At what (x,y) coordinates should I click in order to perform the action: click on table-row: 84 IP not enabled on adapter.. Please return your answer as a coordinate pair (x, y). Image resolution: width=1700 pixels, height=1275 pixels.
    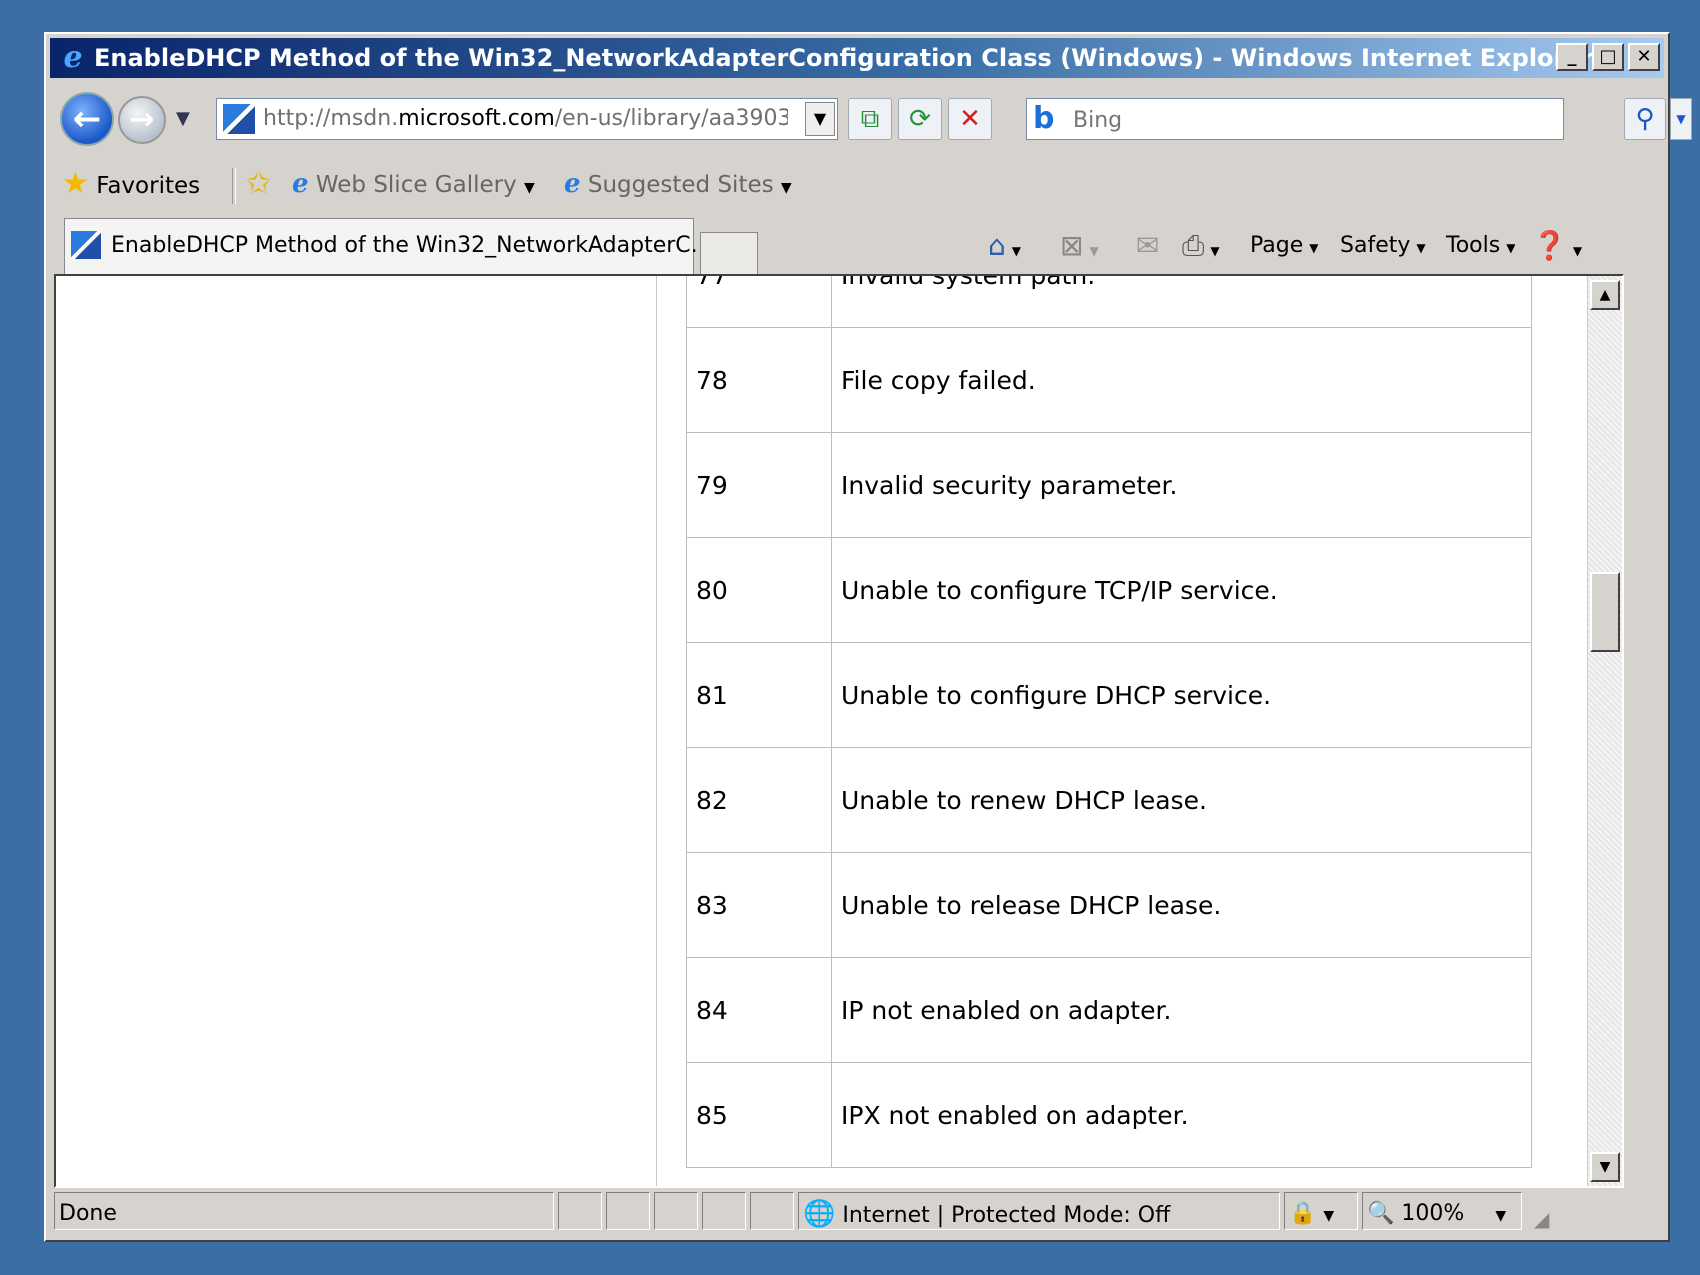
    Looking at the image, I should click on (1109, 1010).